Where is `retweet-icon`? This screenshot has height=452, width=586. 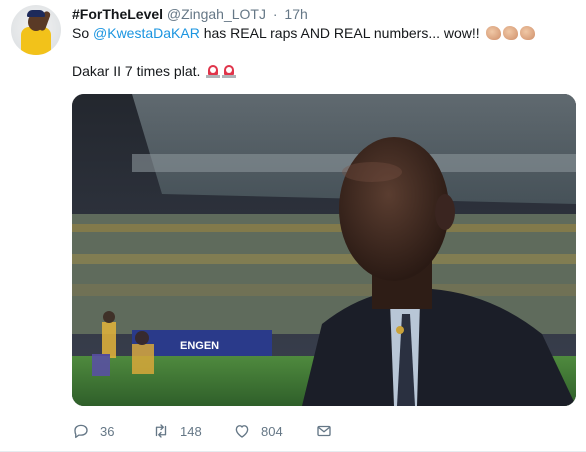
retweet-icon is located at coordinates (161, 431).